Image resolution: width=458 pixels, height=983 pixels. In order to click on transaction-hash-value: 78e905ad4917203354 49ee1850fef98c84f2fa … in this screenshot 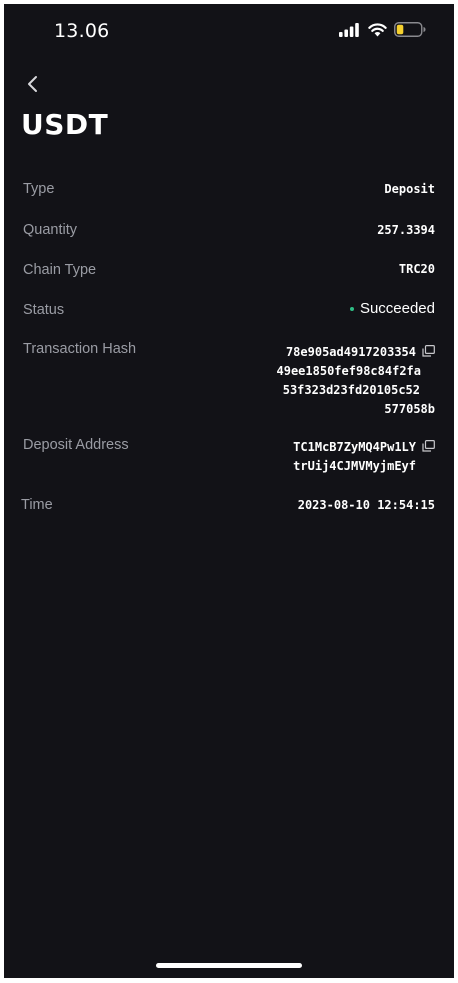, I will do `click(356, 381)`.